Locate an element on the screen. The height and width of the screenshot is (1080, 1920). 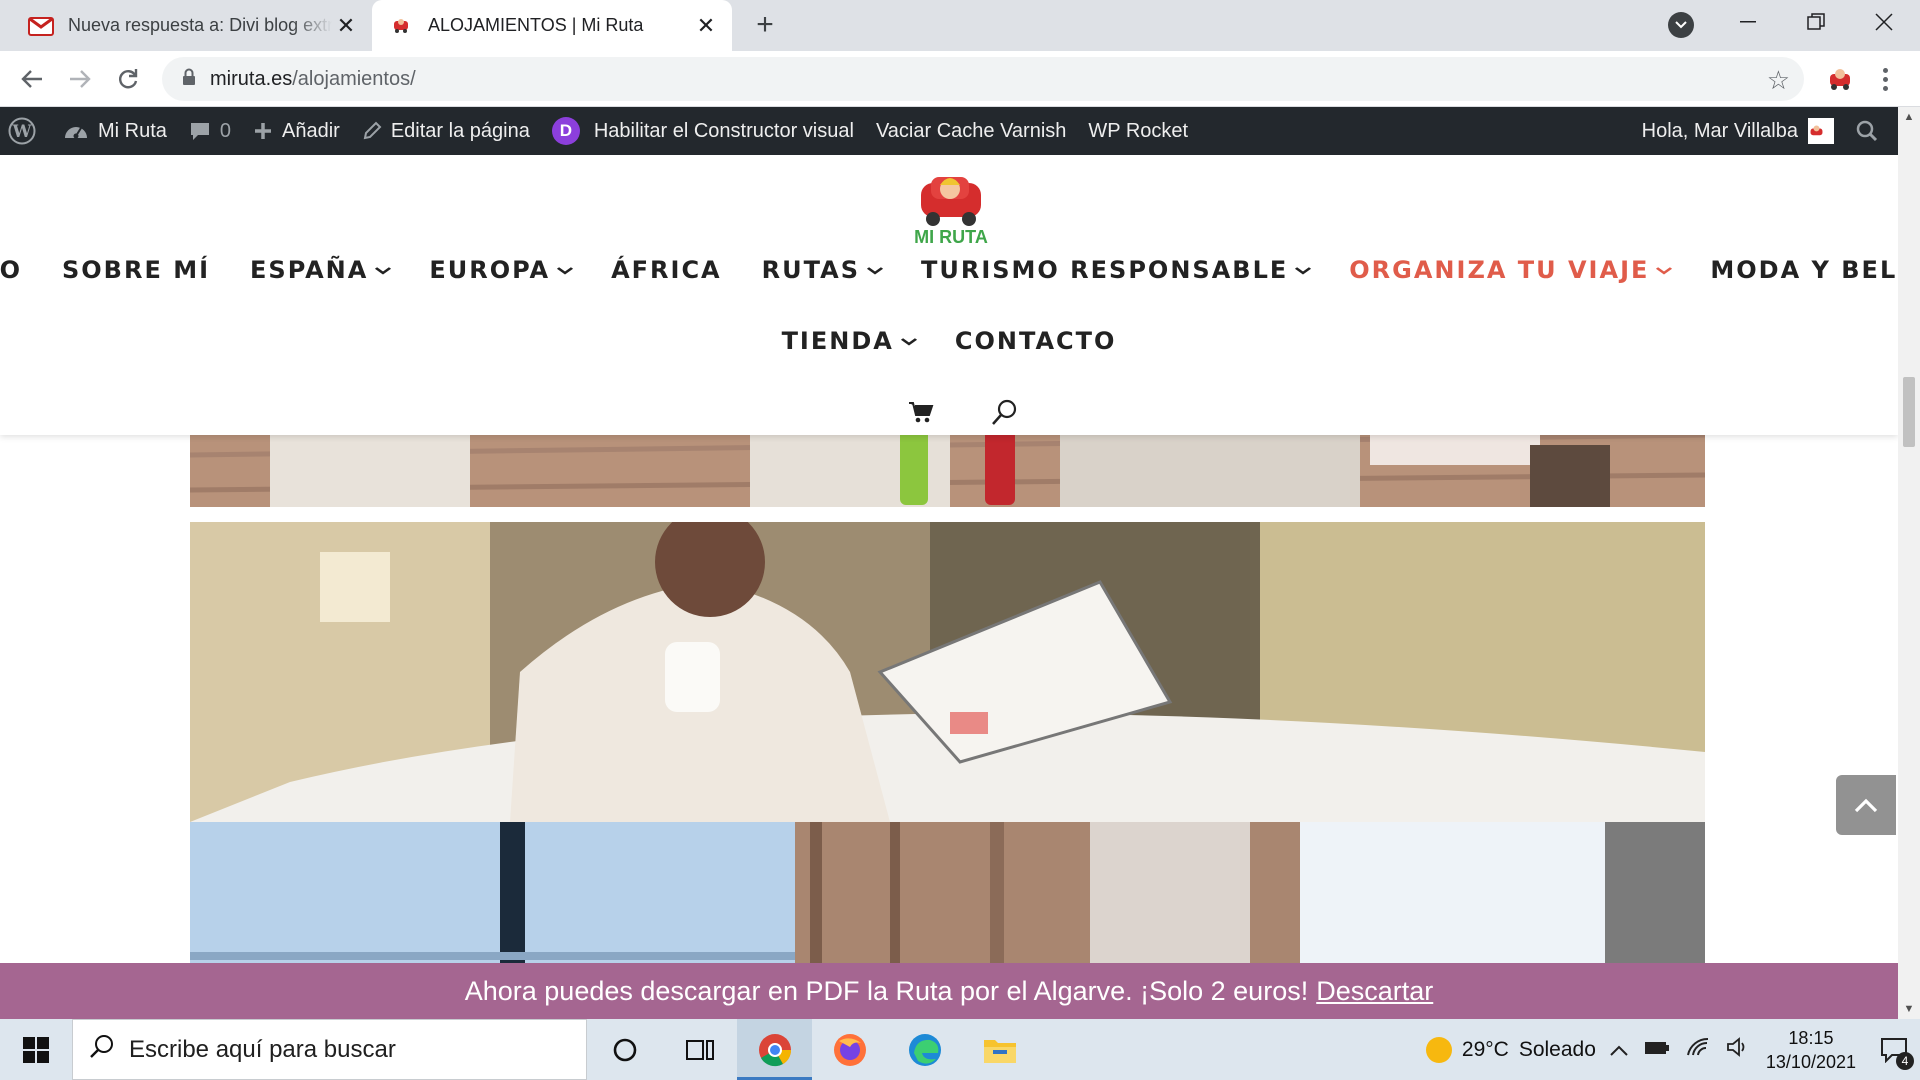
site-name: Mi Ruta is located at coordinates (132, 130).